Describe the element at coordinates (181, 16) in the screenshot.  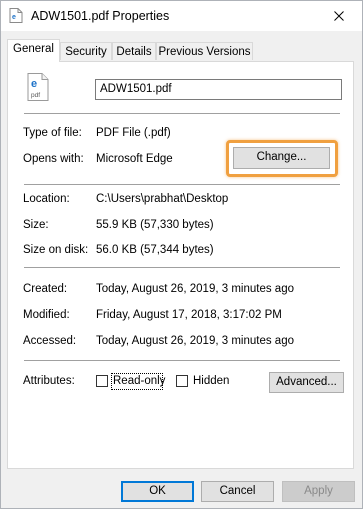
I see `title-bar: e ADW1501.pdf Properties` at that location.